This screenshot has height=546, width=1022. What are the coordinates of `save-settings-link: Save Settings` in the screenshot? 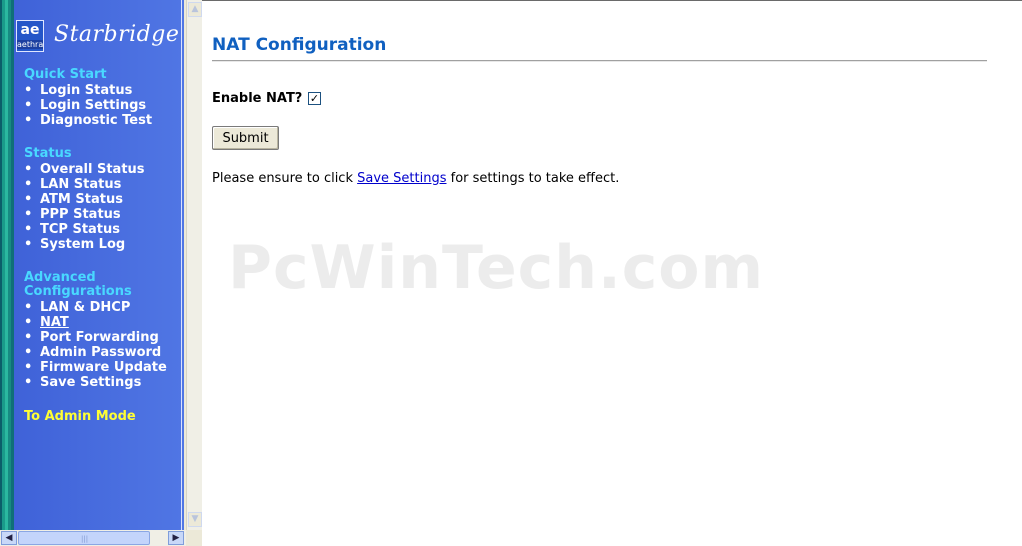 It's located at (401, 178).